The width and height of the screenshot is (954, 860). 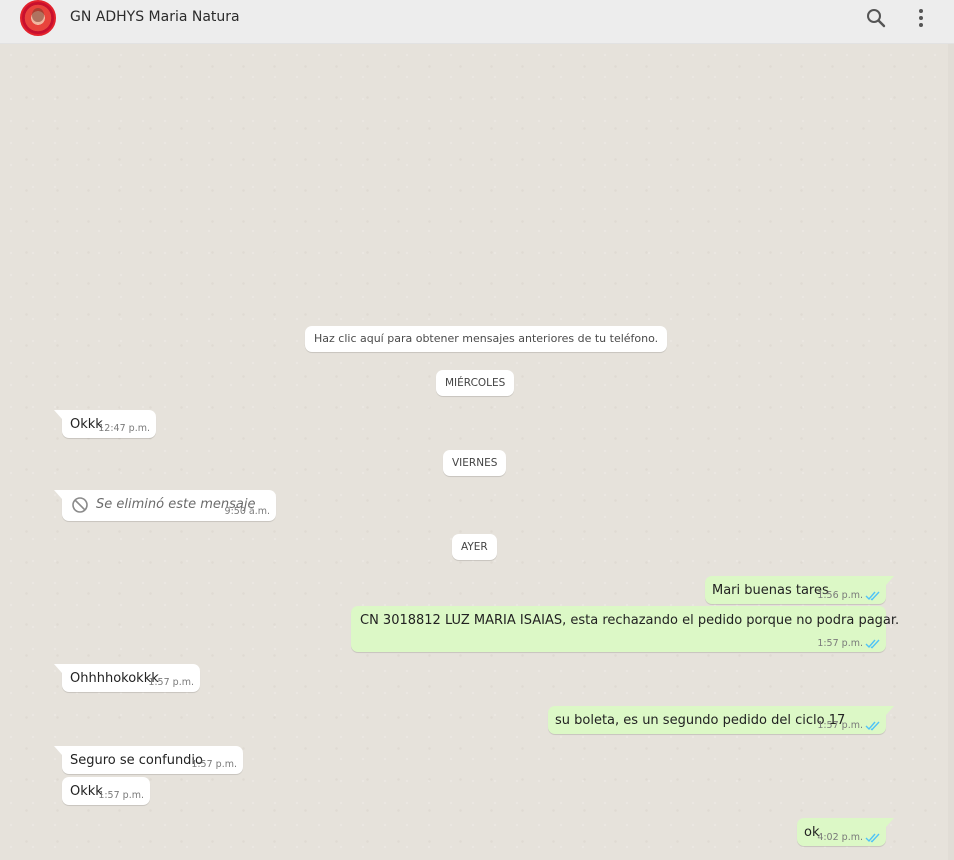 What do you see at coordinates (951, 452) in the screenshot?
I see `scrollbar` at bounding box center [951, 452].